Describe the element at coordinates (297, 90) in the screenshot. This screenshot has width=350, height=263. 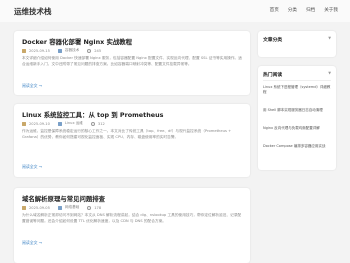
I see `hot-post-link: Linux 系统下进程管理（systemd）详细教程` at that location.